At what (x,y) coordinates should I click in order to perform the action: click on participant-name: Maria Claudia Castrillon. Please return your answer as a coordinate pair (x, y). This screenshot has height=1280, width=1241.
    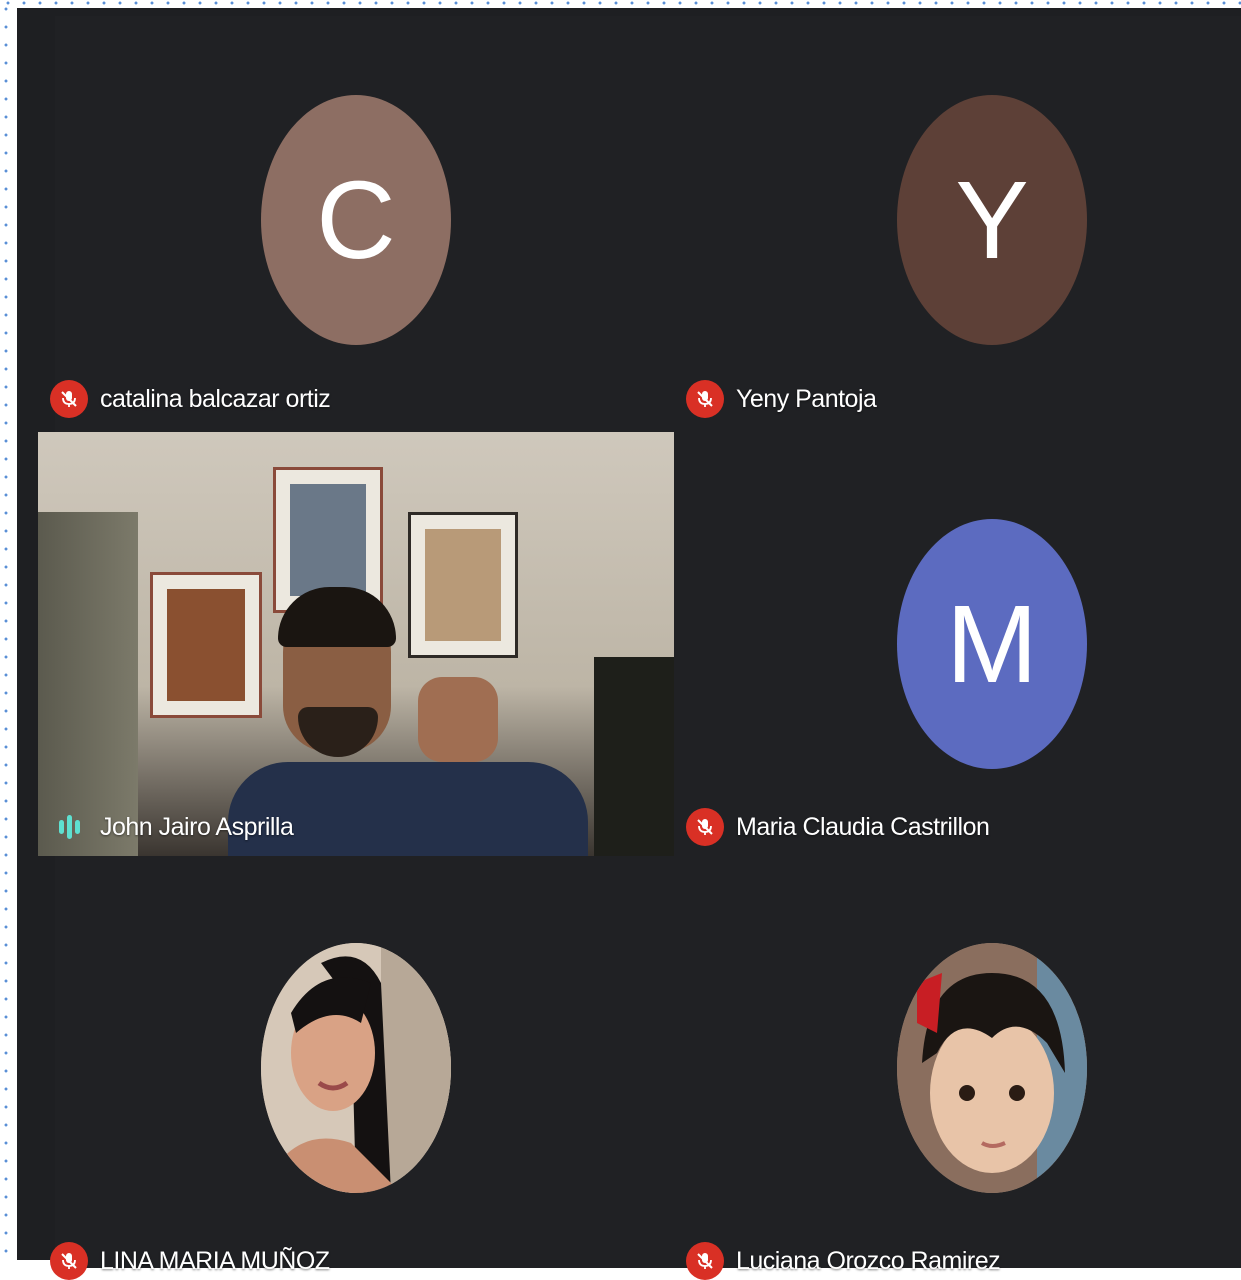
    Looking at the image, I should click on (863, 826).